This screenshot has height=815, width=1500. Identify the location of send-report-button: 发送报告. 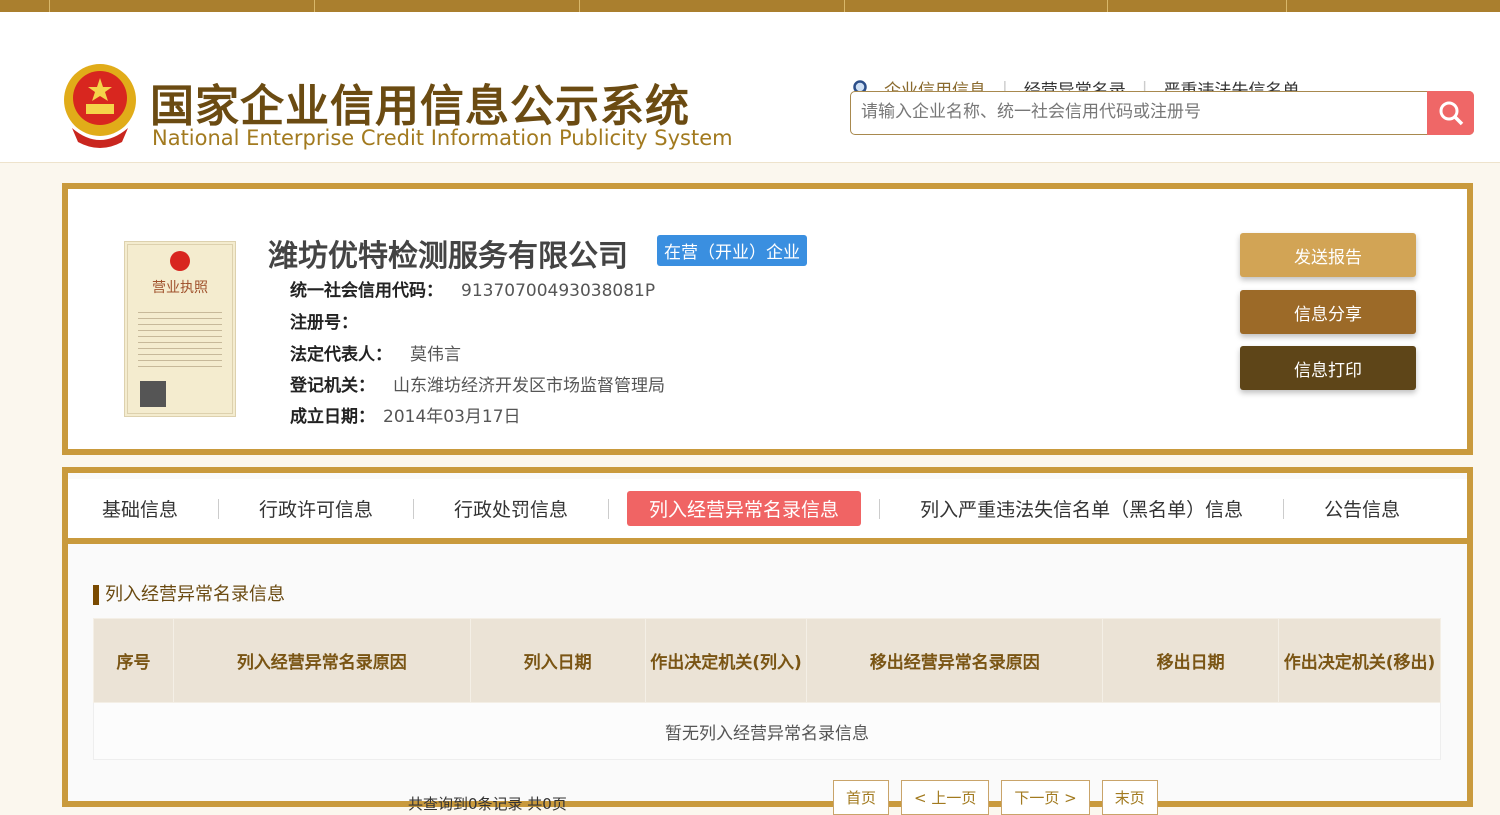
(1328, 255).